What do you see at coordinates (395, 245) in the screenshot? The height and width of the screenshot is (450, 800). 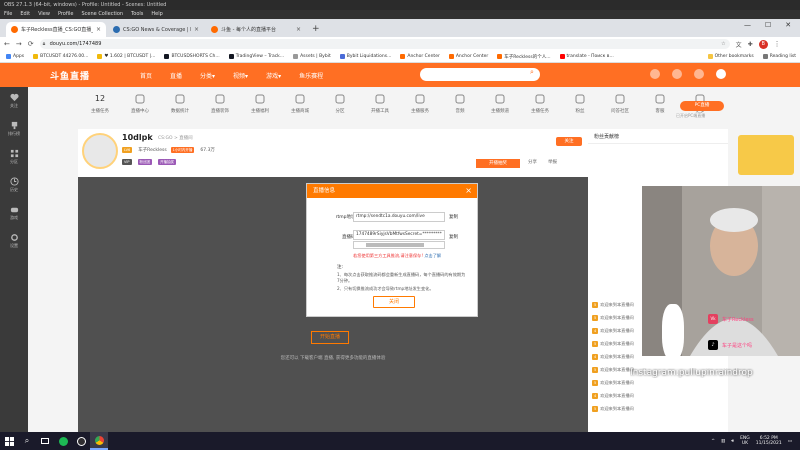 I see `scrollbar-thumb` at bounding box center [395, 245].